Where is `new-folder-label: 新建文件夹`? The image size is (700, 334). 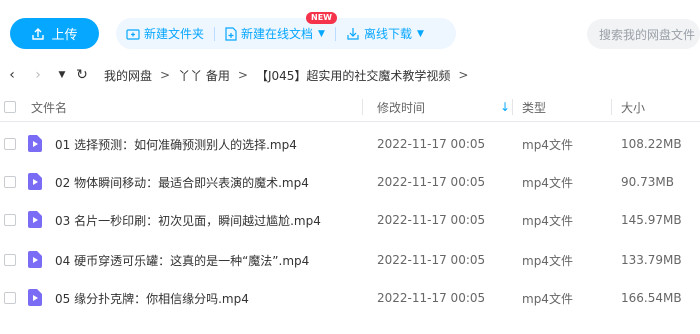
new-folder-label: 新建文件夹 is located at coordinates (174, 34).